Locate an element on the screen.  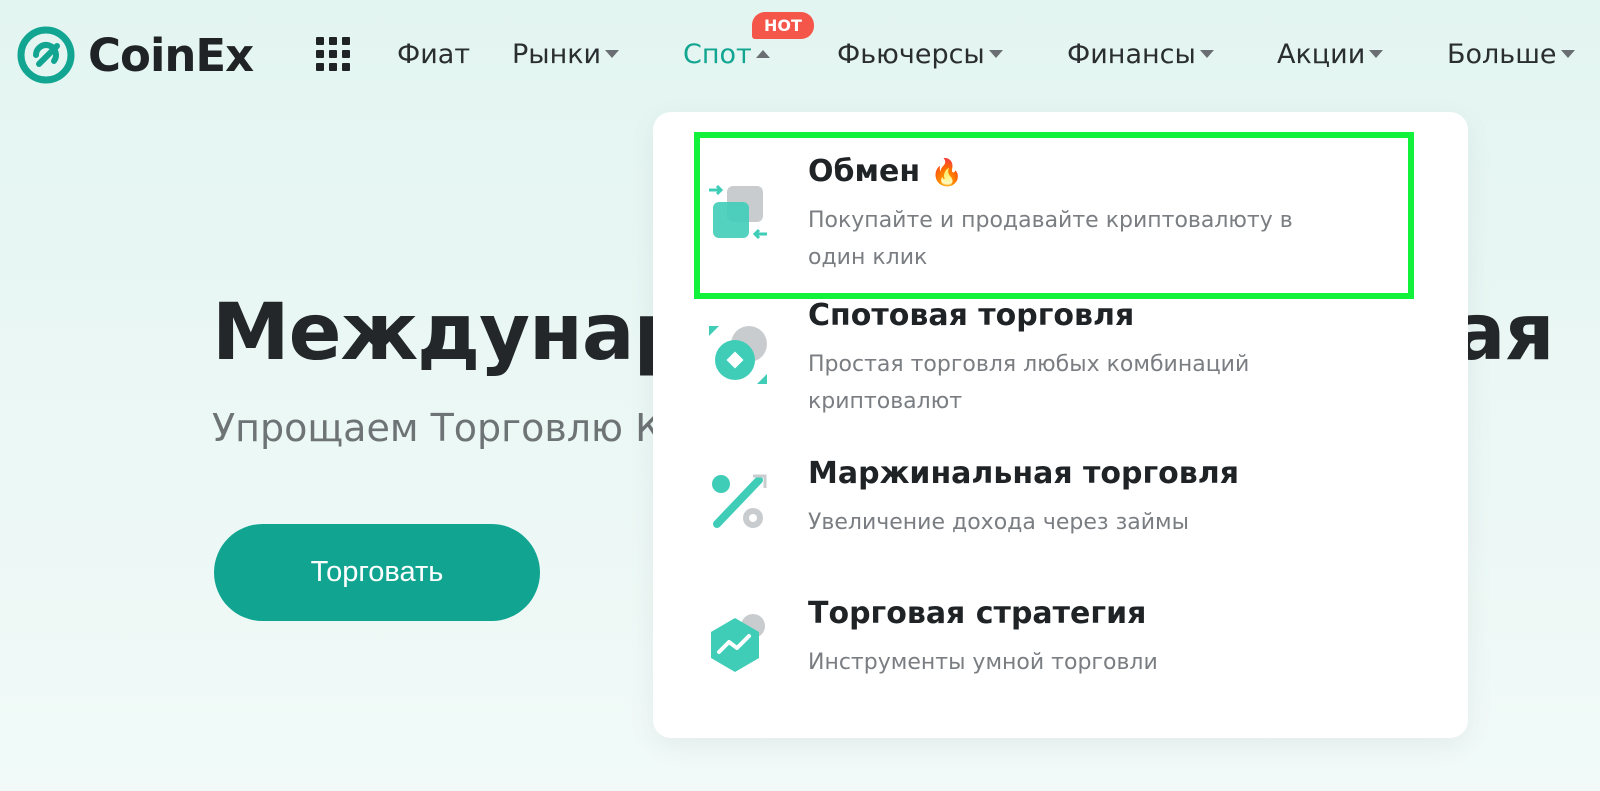
nav-markets-label: Рынки is located at coordinates (557, 54).